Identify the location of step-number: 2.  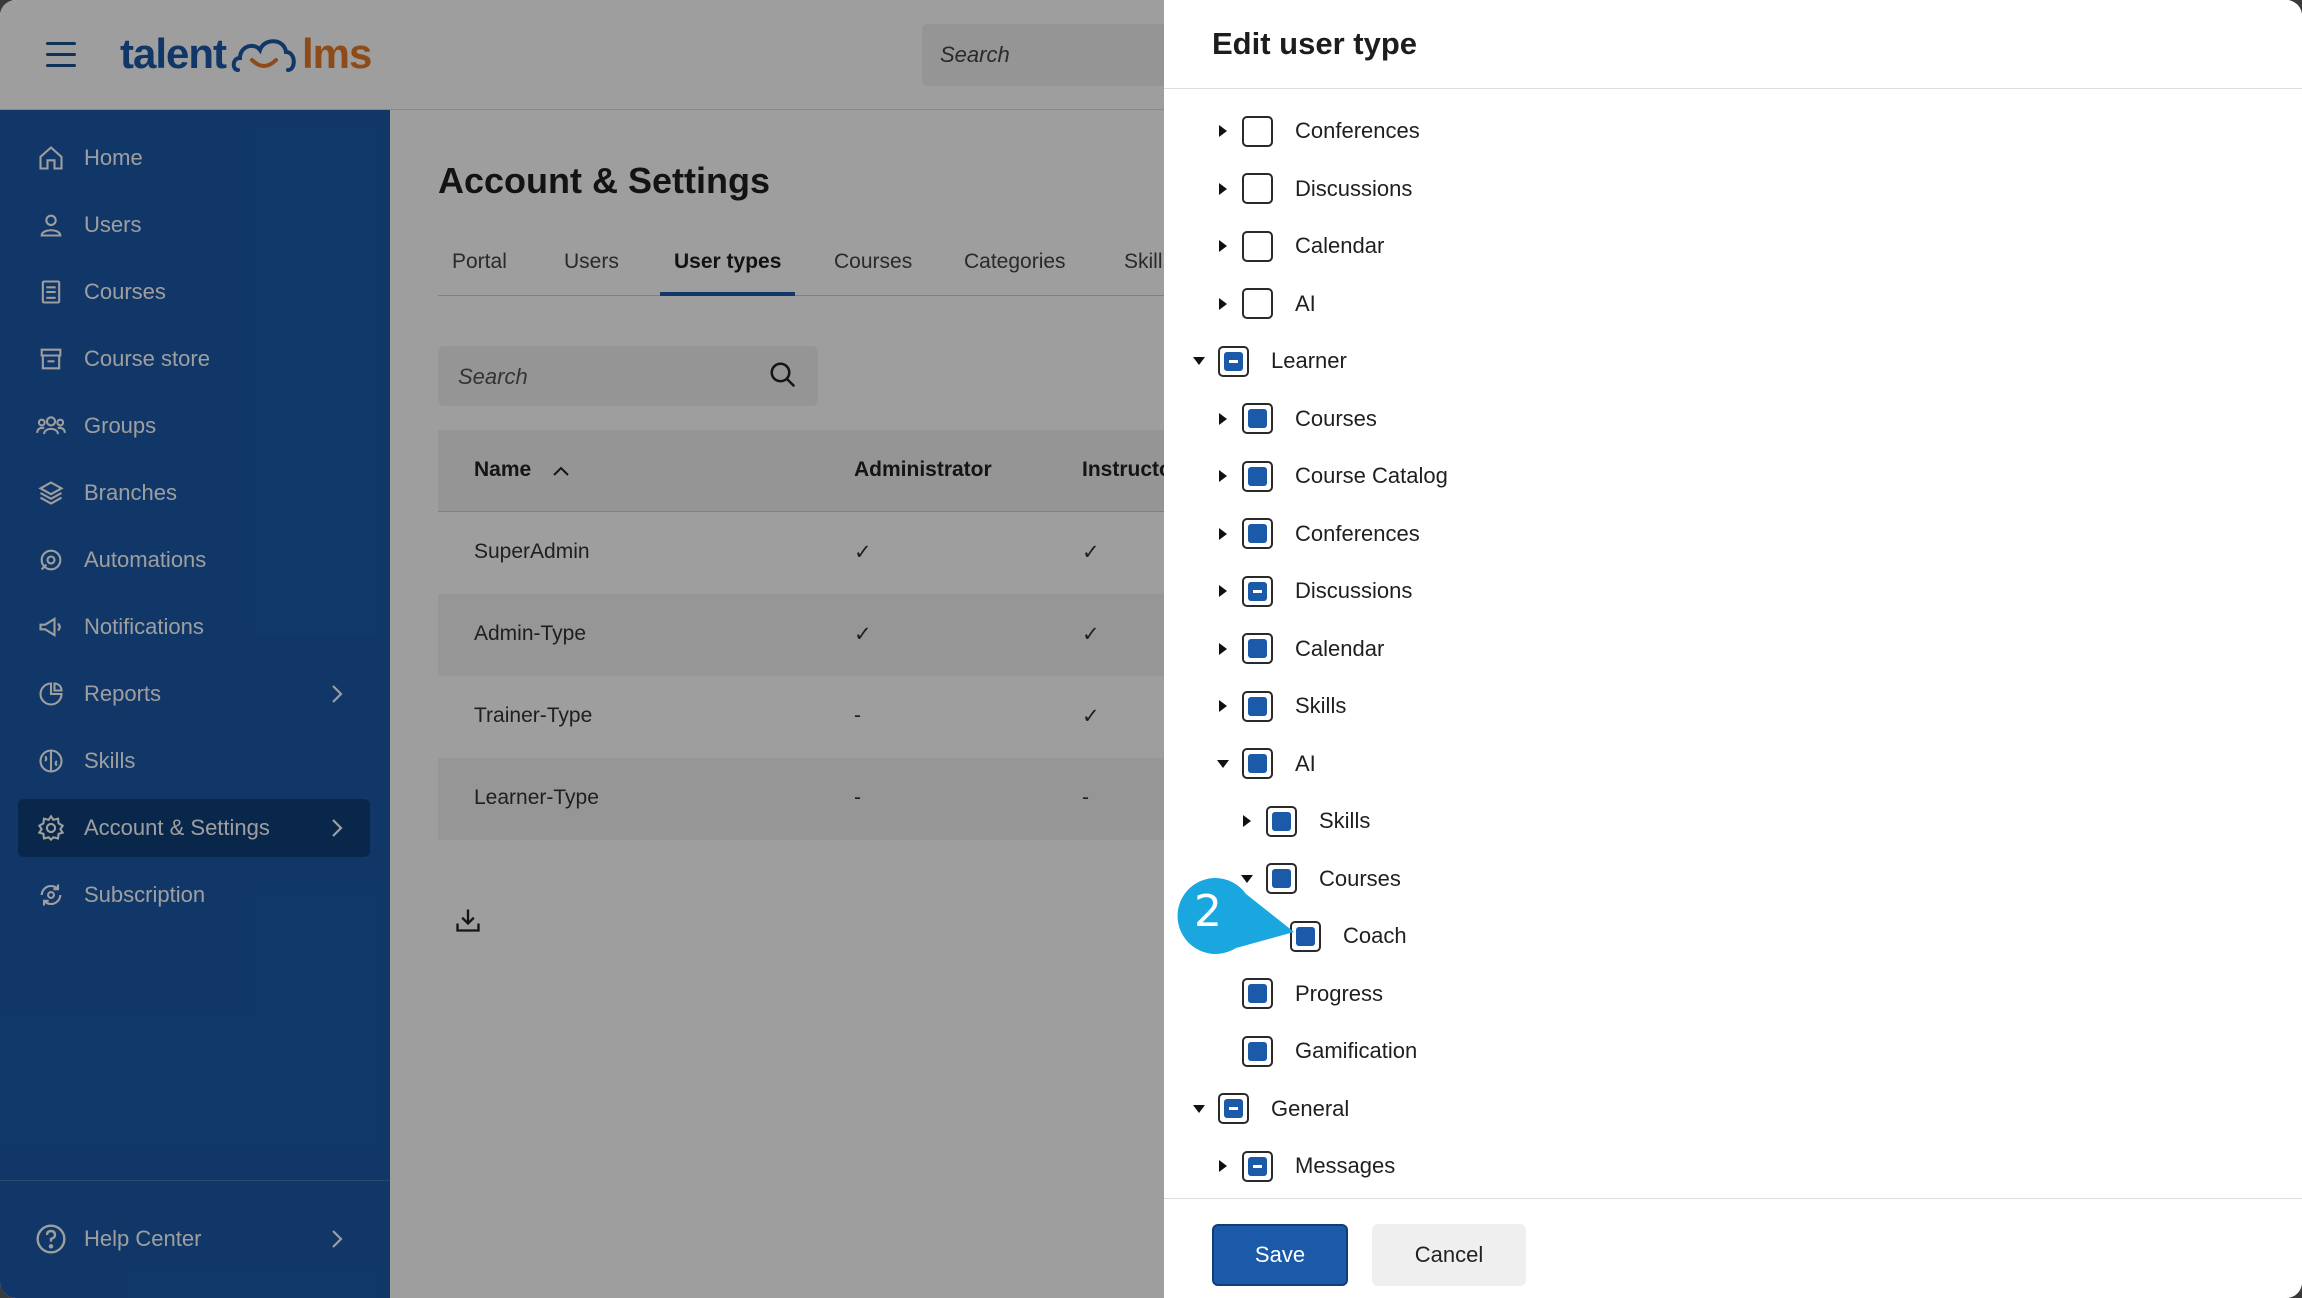
(1208, 911).